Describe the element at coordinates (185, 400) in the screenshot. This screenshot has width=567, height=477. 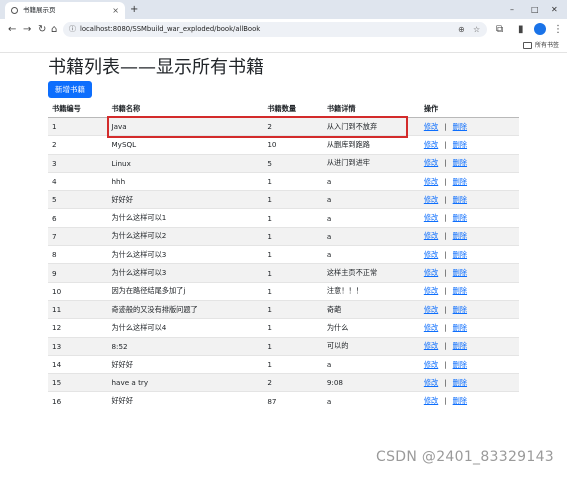
I see `book-name-cell: 好好好` at that location.